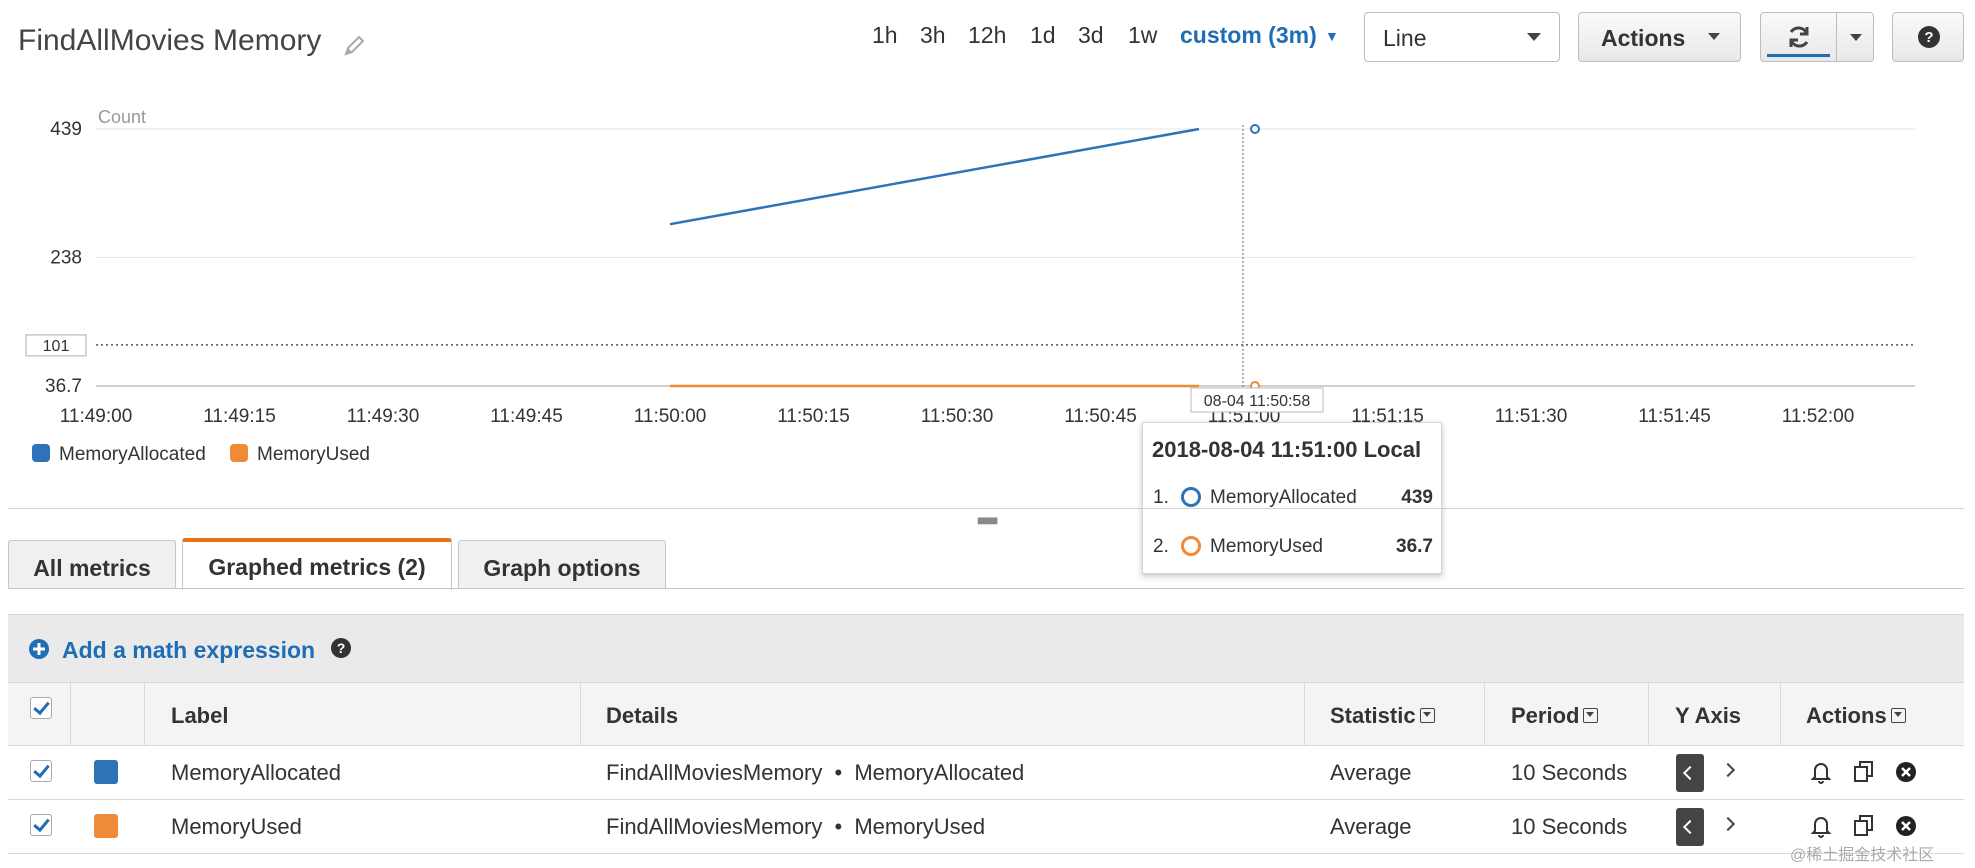 Image resolution: width=1975 pixels, height=868 pixels. I want to click on tooltip-row: 2. MemoryUsed 36.7, so click(1293, 547).